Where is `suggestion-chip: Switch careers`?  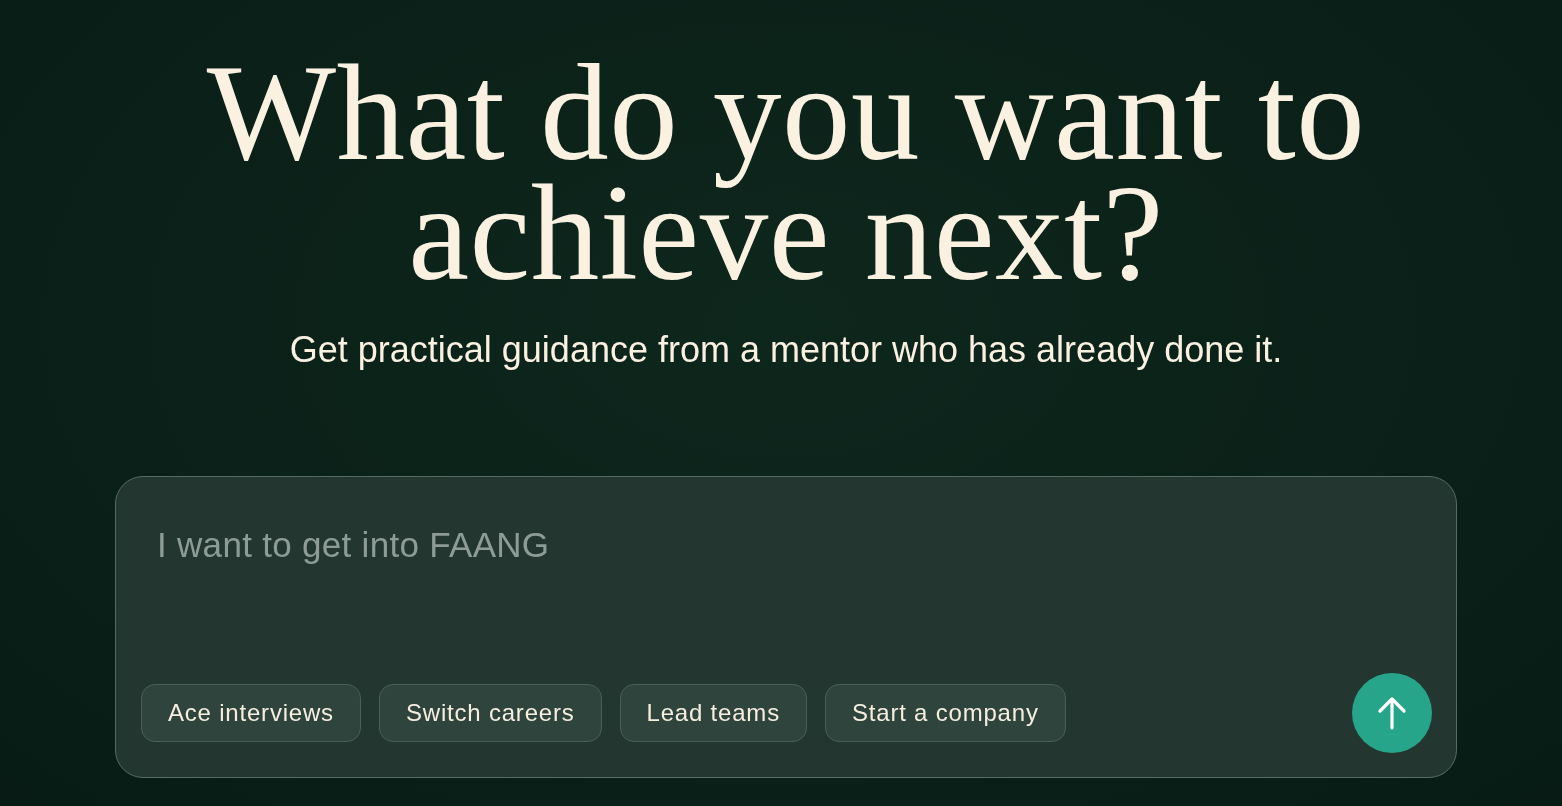 suggestion-chip: Switch careers is located at coordinates (490, 713).